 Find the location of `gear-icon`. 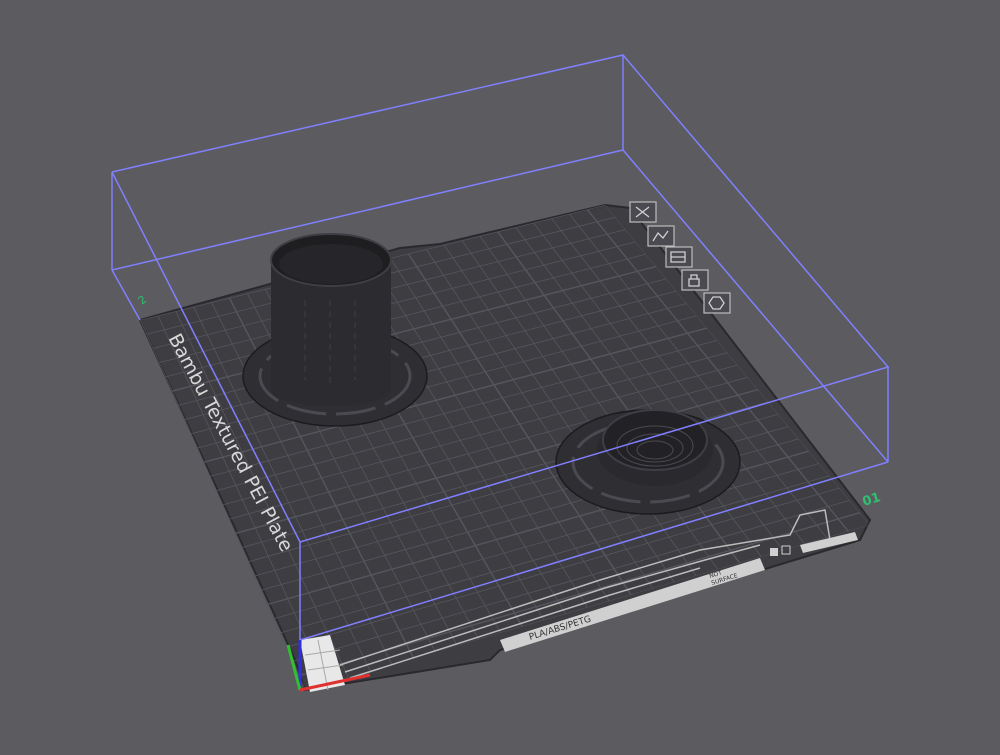

gear-icon is located at coordinates (717, 303).